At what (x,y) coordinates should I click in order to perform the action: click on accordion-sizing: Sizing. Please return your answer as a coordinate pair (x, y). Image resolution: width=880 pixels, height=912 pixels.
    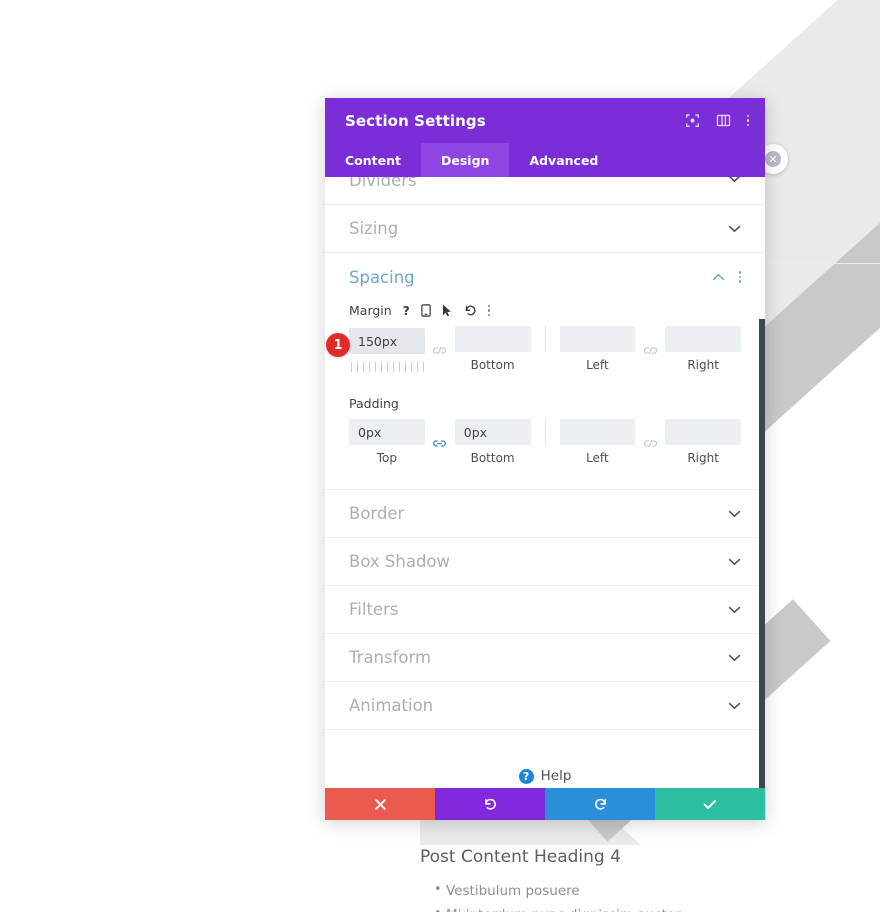
    Looking at the image, I should click on (545, 229).